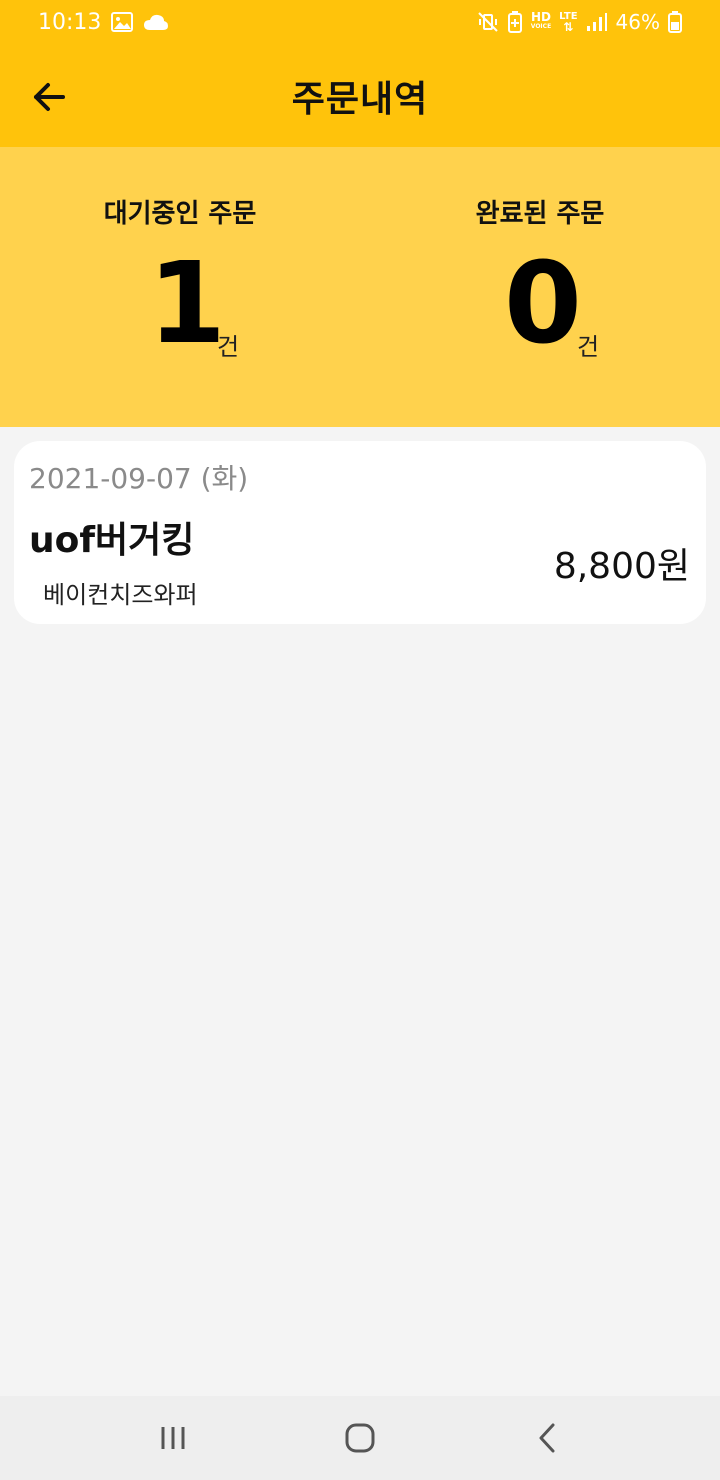 The width and height of the screenshot is (720, 1480). I want to click on pending-orders-summary: 대기중인 주문 1 건, so click(180, 287).